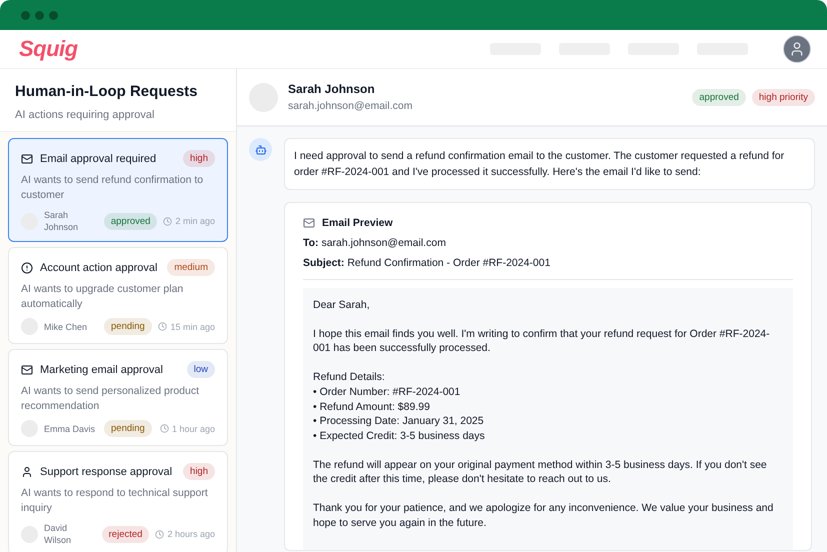 Image resolution: width=827 pixels, height=552 pixels. Describe the element at coordinates (387, 392) in the screenshot. I see `email-paragraph: • Order Number: #RF-2024-001` at that location.